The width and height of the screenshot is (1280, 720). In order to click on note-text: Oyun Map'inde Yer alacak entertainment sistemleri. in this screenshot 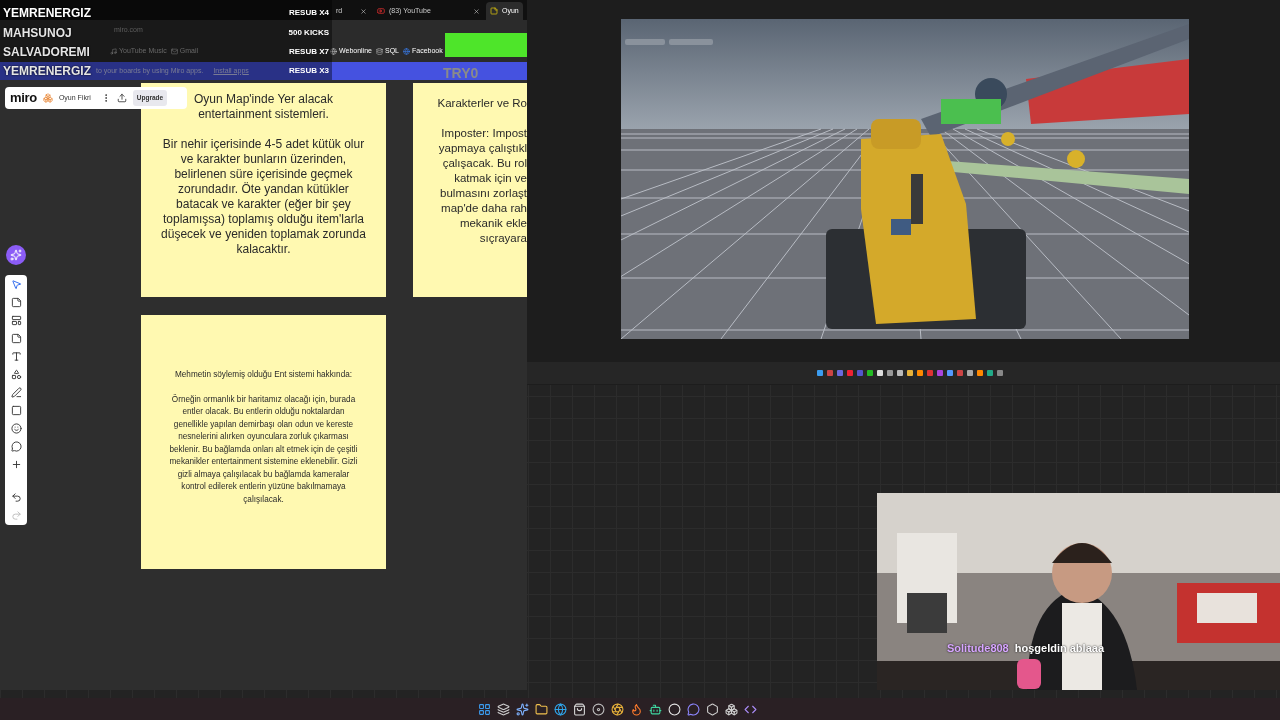, I will do `click(263, 107)`.